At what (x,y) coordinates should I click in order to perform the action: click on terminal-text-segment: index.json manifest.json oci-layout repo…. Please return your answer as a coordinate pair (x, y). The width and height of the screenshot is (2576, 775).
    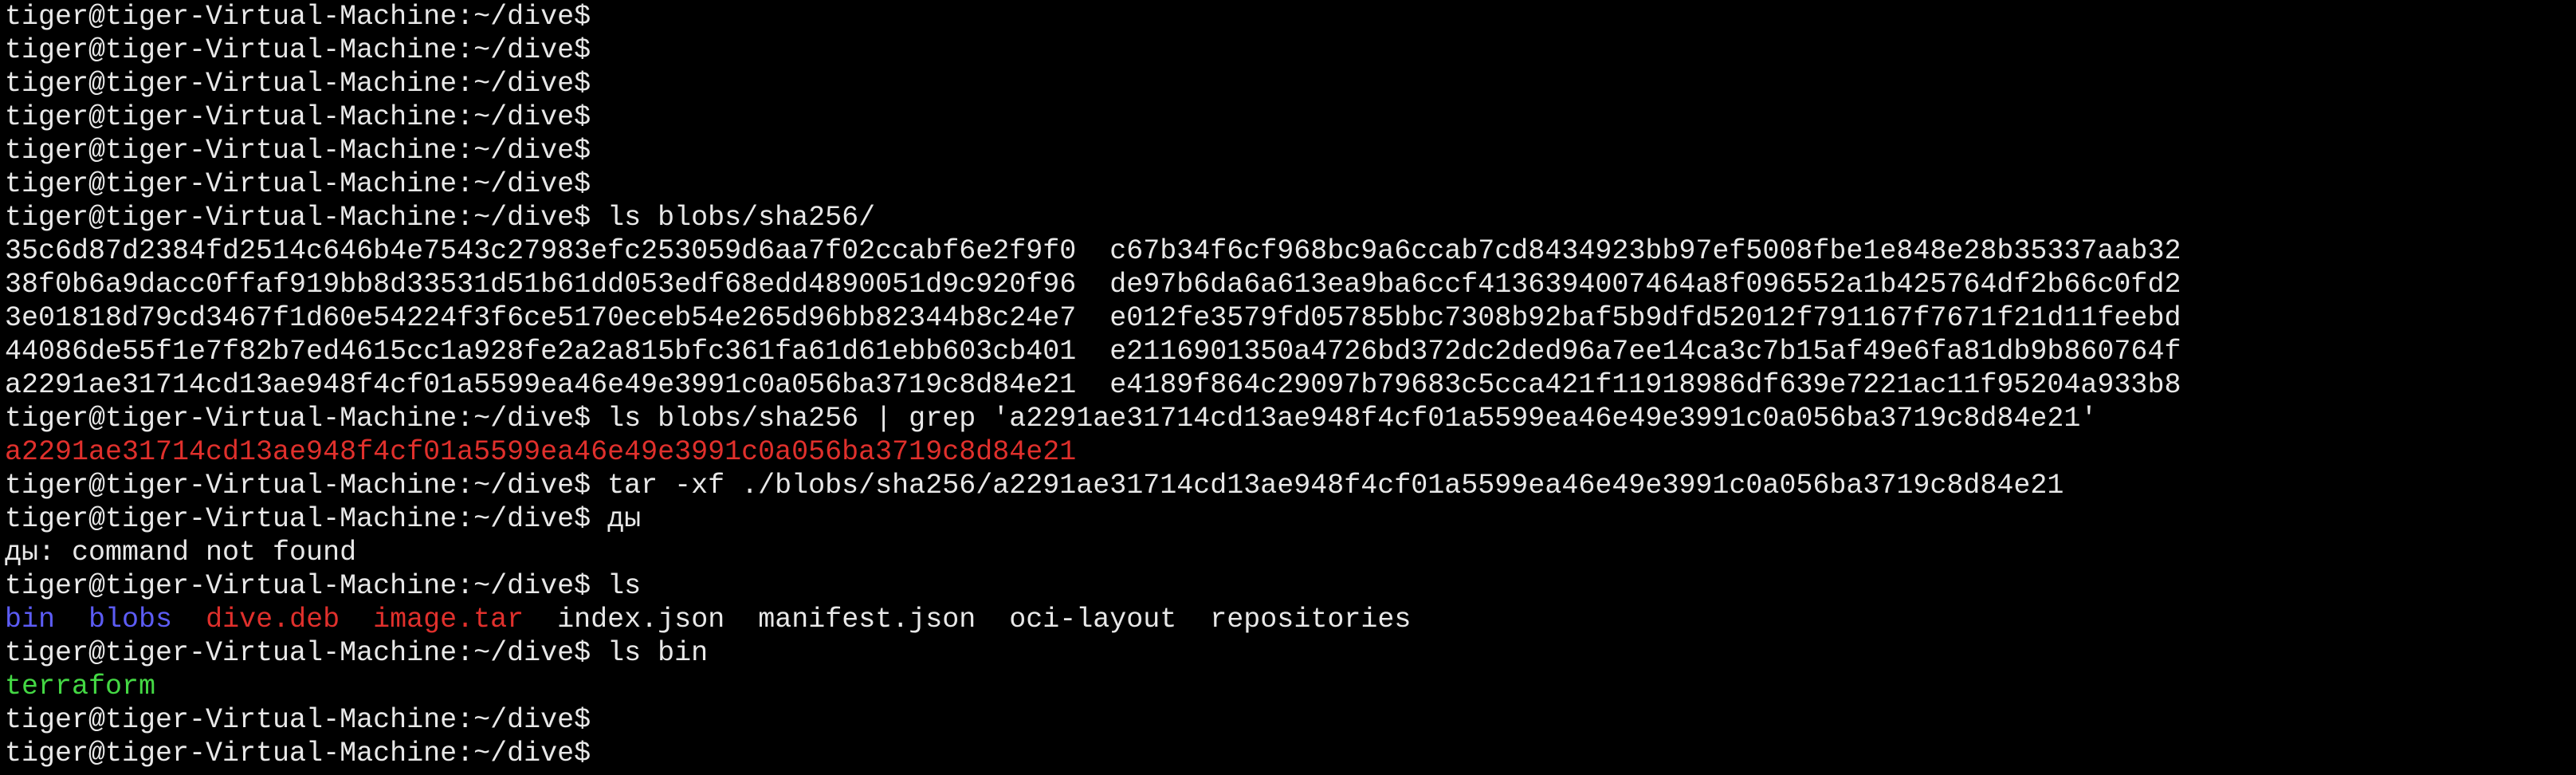
    Looking at the image, I should click on (968, 619).